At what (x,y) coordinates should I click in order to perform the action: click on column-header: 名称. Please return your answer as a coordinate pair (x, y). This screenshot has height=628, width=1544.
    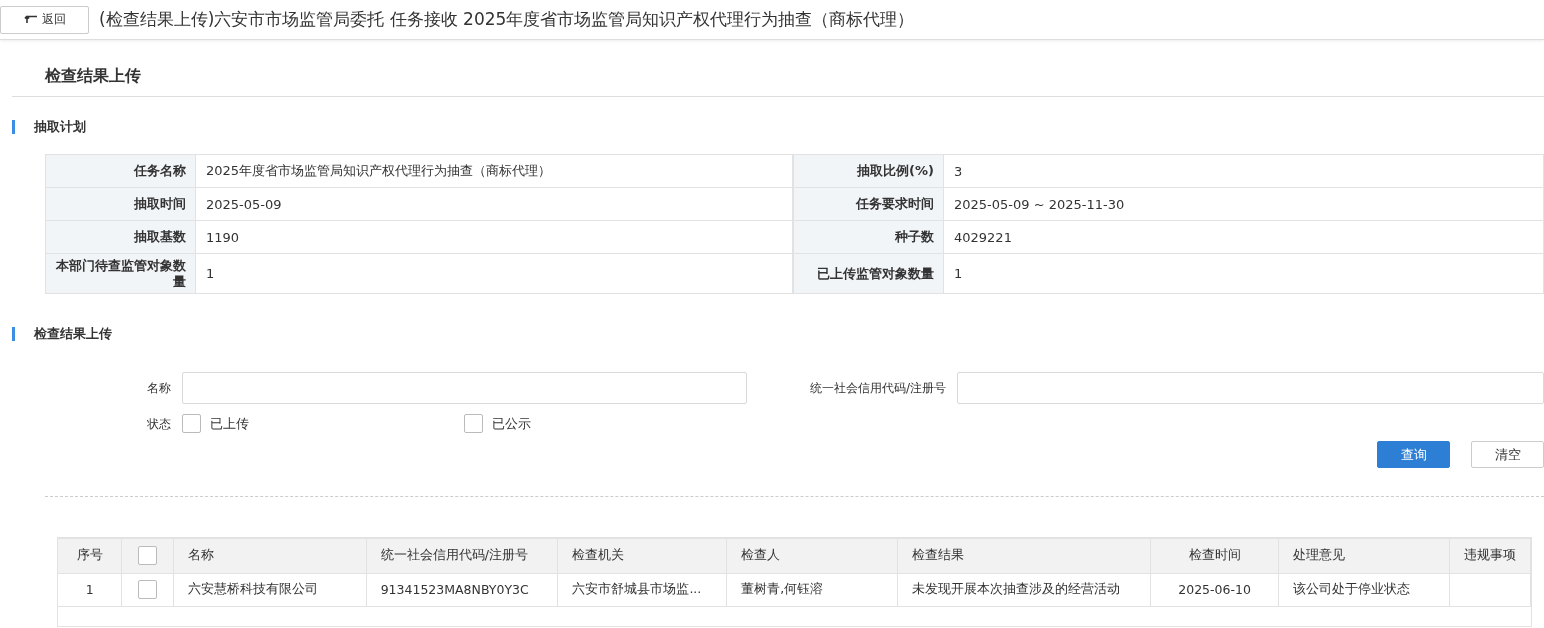
    Looking at the image, I should click on (201, 555).